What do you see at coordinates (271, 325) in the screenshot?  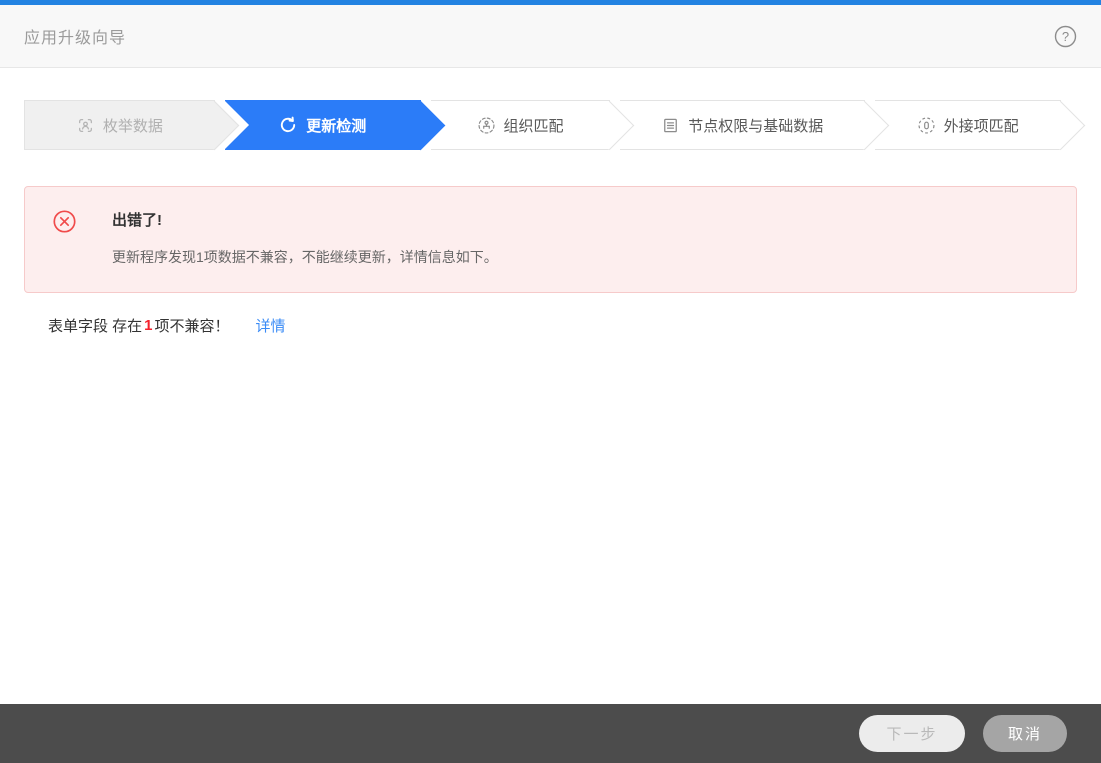 I see `detail-link: 详情` at bounding box center [271, 325].